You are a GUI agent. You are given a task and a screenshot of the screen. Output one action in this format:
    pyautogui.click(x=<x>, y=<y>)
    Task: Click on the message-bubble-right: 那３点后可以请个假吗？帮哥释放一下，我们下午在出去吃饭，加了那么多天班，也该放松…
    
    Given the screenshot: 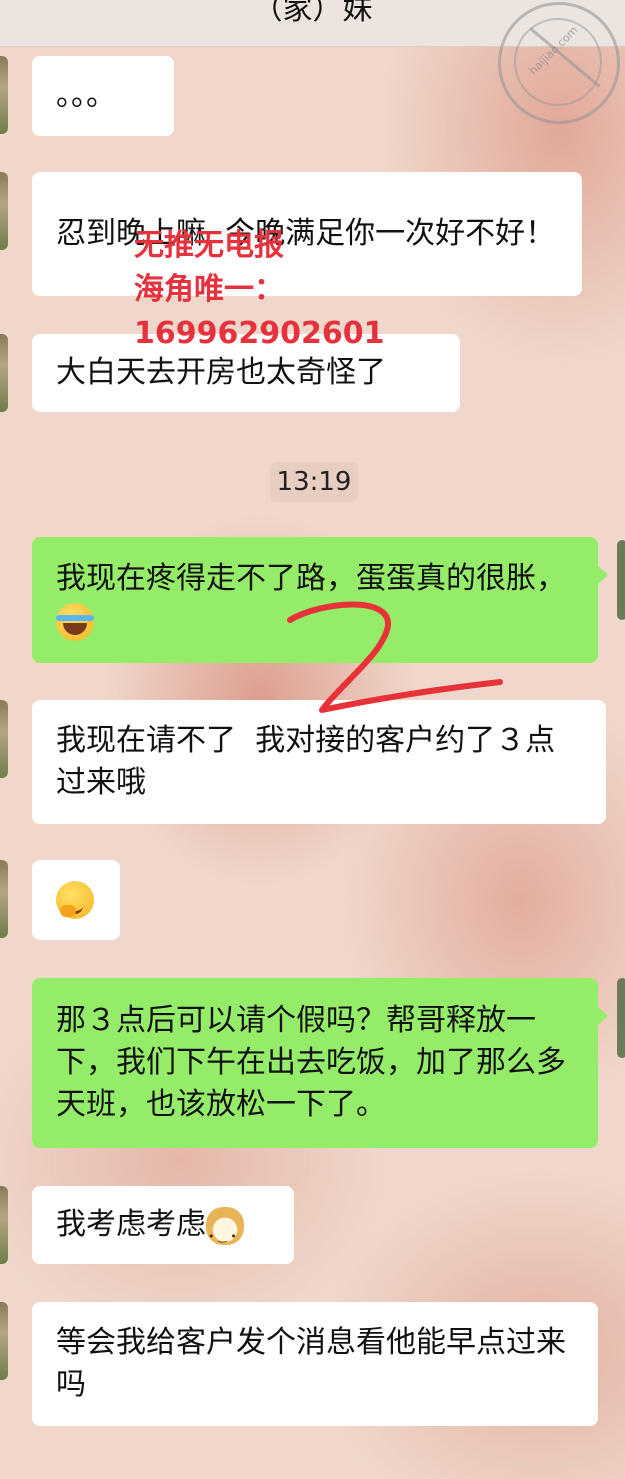 What is the action you would take?
    pyautogui.click(x=320, y=1063)
    